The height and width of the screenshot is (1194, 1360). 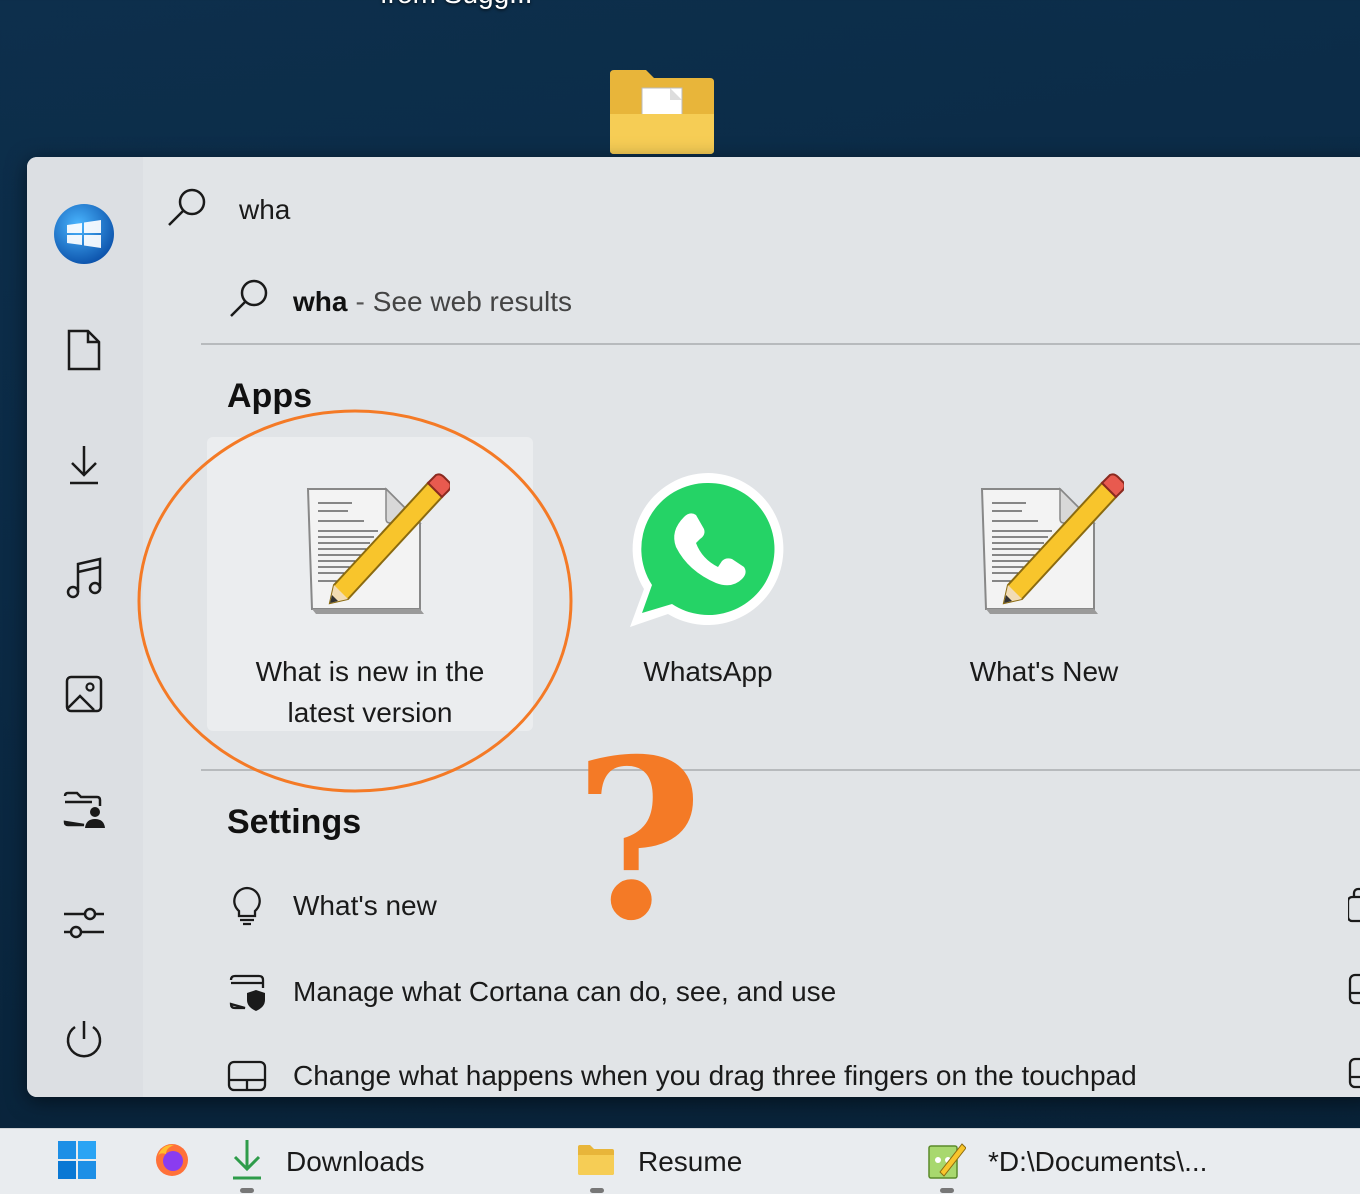 What do you see at coordinates (294, 822) in the screenshot?
I see `settings-section-title: Settings` at bounding box center [294, 822].